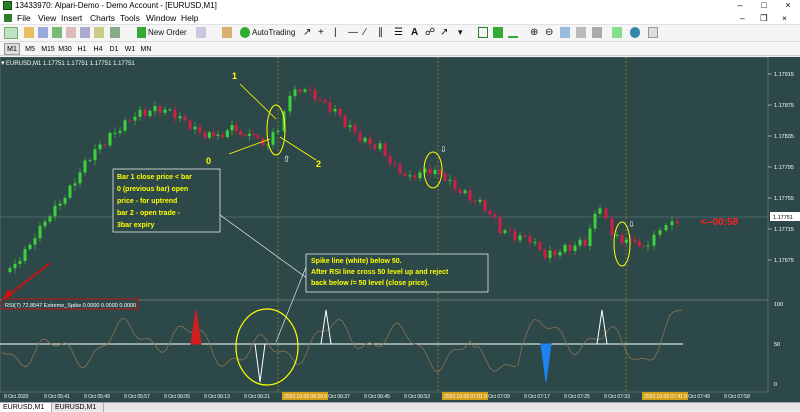 The image size is (800, 412). I want to click on timeframe-m30: M30, so click(65, 49).